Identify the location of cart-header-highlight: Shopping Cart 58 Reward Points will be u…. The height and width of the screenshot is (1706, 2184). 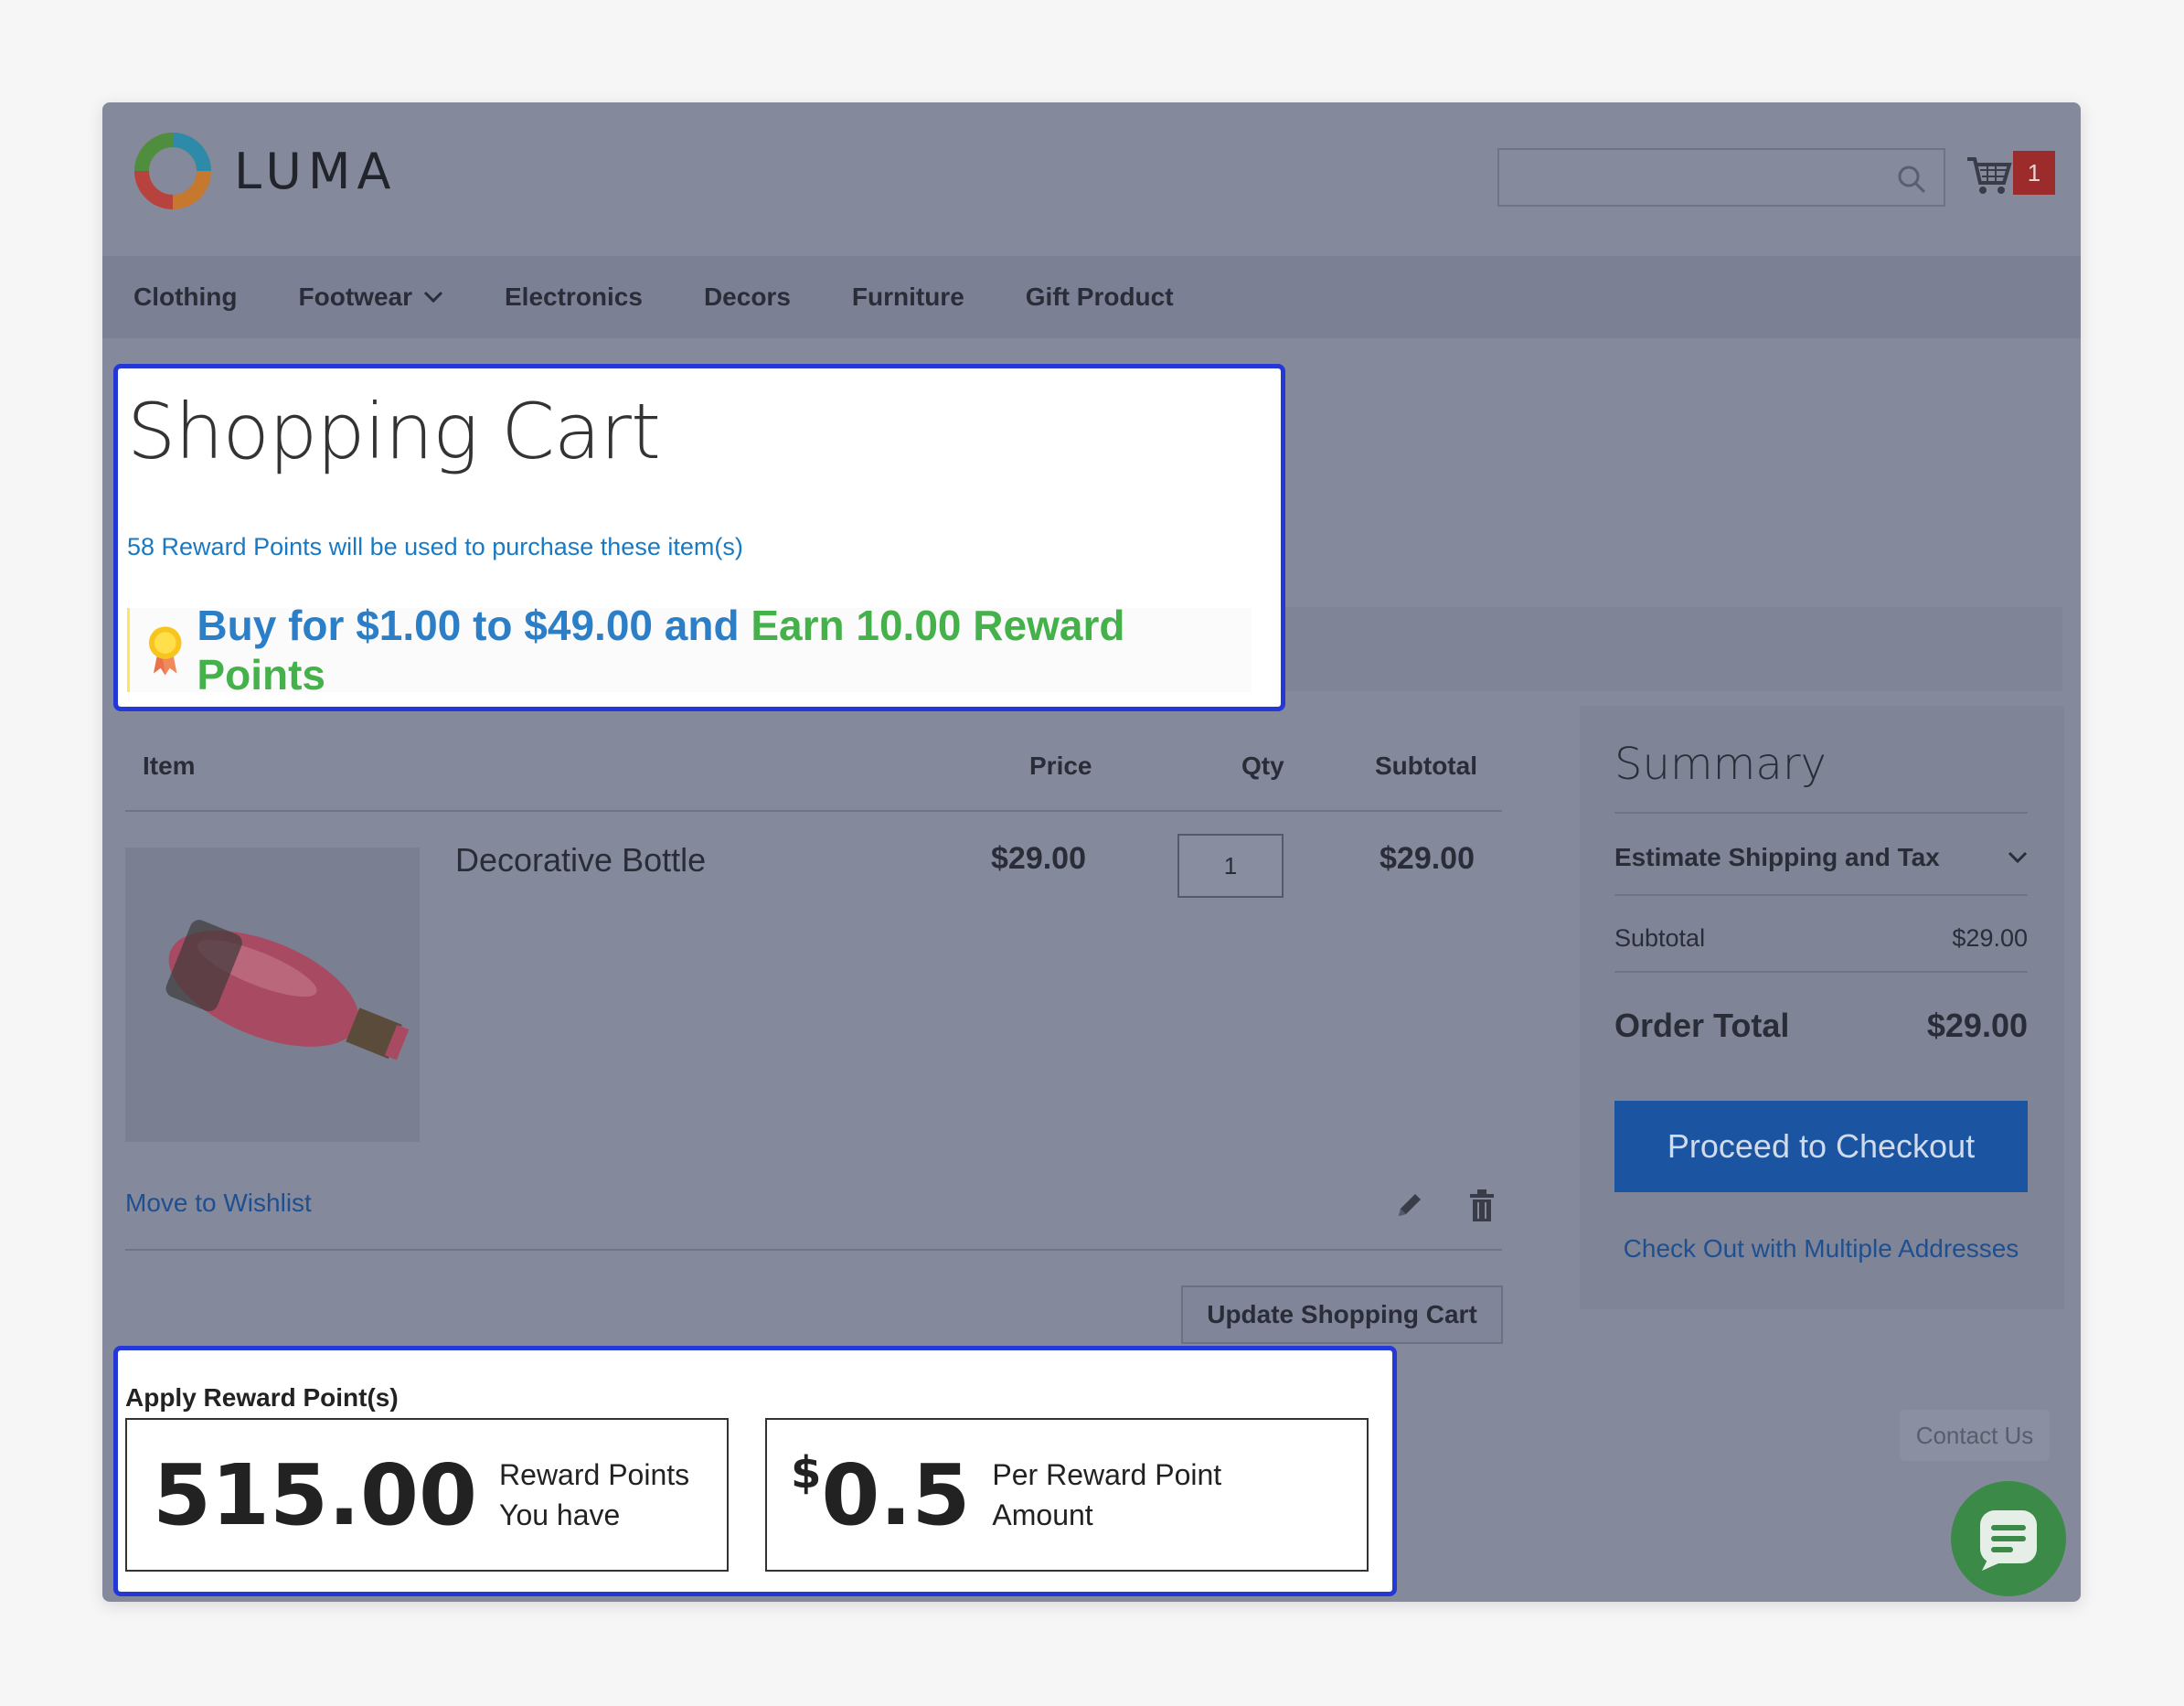
(699, 537).